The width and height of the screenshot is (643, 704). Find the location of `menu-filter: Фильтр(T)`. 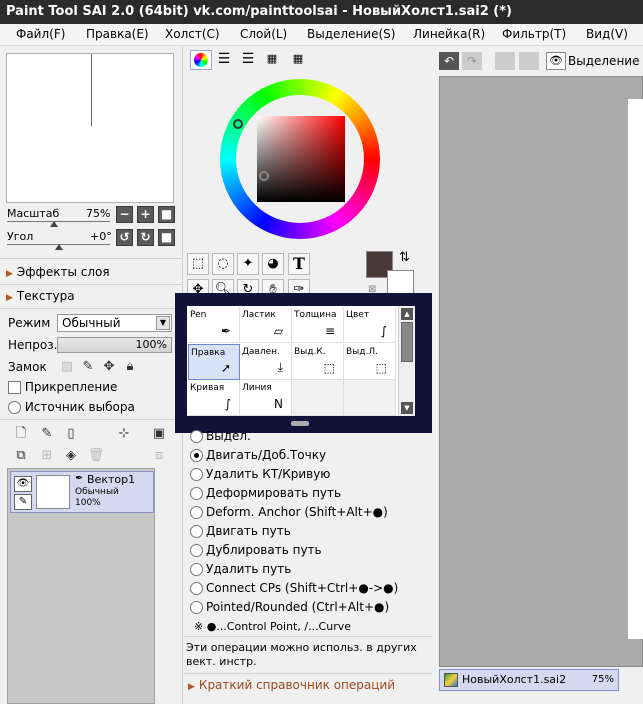

menu-filter: Фильтр(T) is located at coordinates (534, 34).